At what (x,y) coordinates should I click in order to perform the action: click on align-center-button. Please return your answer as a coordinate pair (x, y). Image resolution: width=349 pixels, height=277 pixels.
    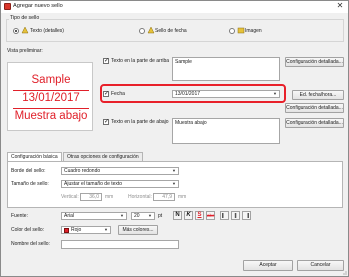
    Looking at the image, I should click on (235, 215).